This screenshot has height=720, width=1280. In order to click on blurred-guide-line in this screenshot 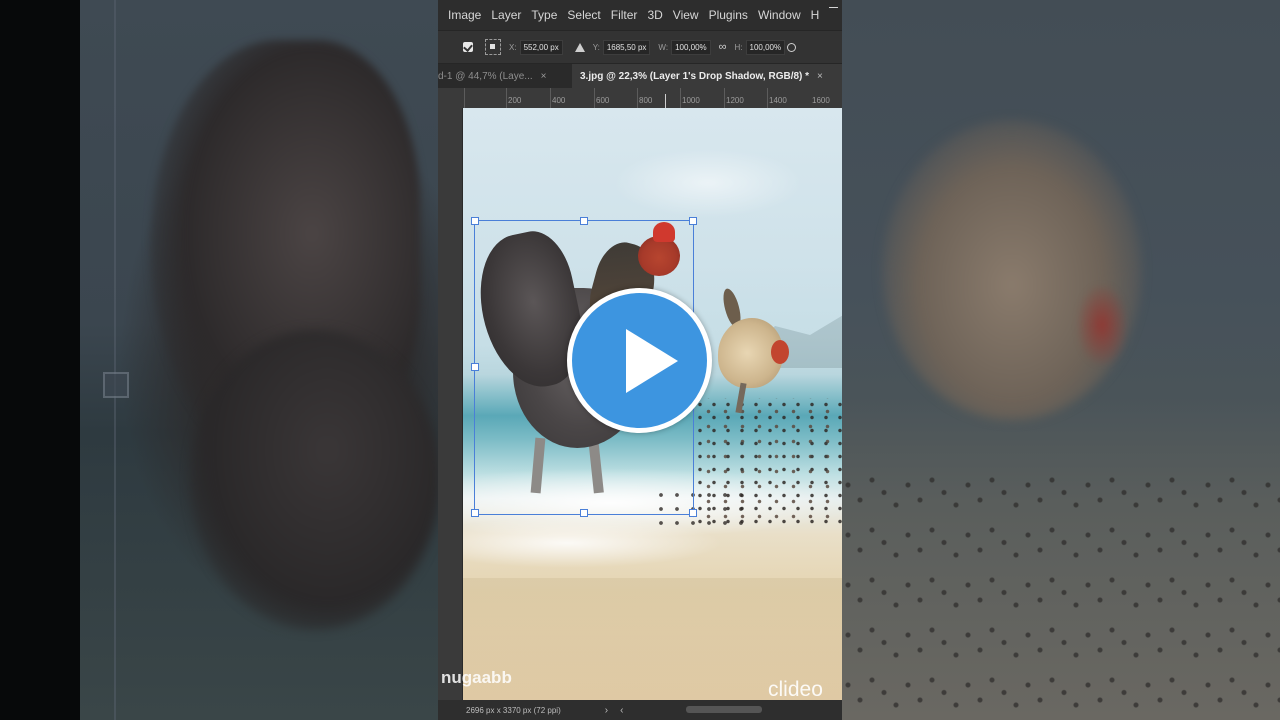, I will do `click(115, 360)`.